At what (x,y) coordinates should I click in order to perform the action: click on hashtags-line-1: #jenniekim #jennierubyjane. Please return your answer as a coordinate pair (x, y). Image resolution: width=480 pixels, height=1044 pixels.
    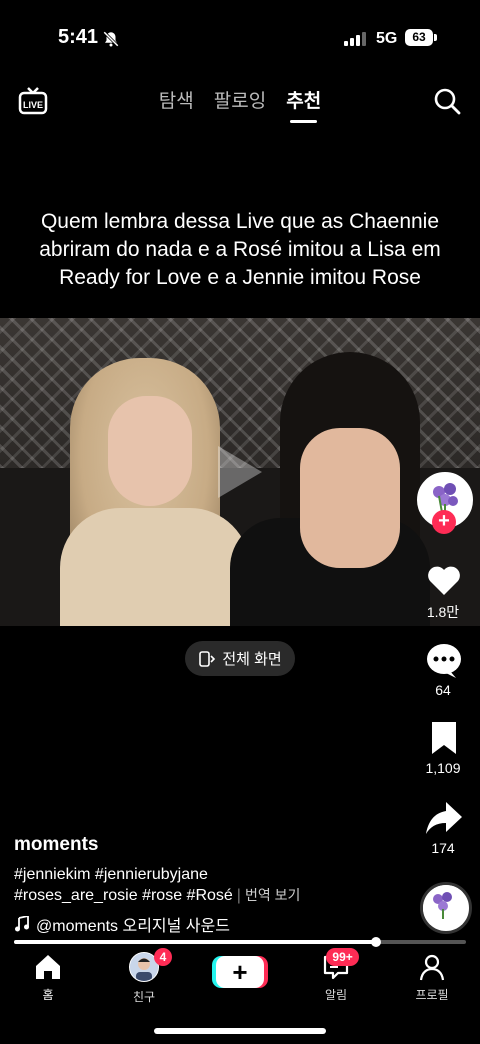
    Looking at the image, I should click on (157, 874).